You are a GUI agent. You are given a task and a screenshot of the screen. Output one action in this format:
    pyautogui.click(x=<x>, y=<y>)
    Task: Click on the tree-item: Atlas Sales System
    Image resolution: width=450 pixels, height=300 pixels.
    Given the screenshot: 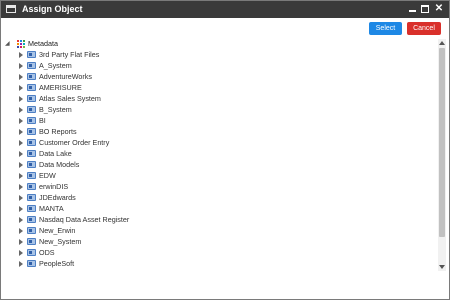 What is the action you would take?
    pyautogui.click(x=155, y=98)
    